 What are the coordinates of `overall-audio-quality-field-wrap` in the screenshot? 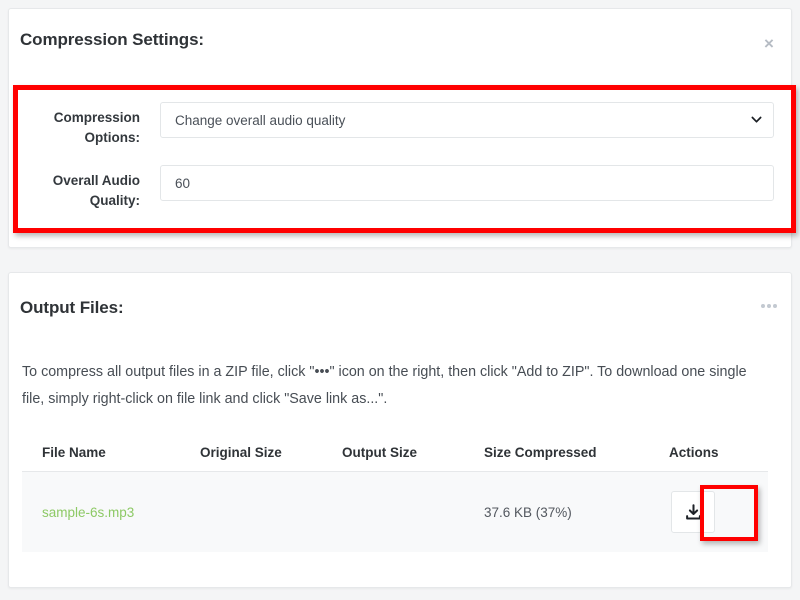 It's located at (467, 183).